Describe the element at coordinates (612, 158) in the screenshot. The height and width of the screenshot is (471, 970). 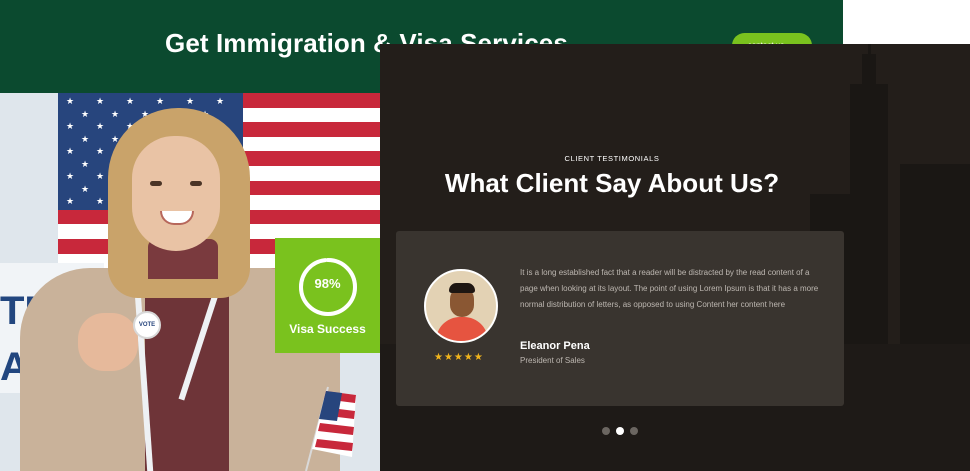
I see `section-eyebrow: CLIENT TESTIMONIALS` at that location.